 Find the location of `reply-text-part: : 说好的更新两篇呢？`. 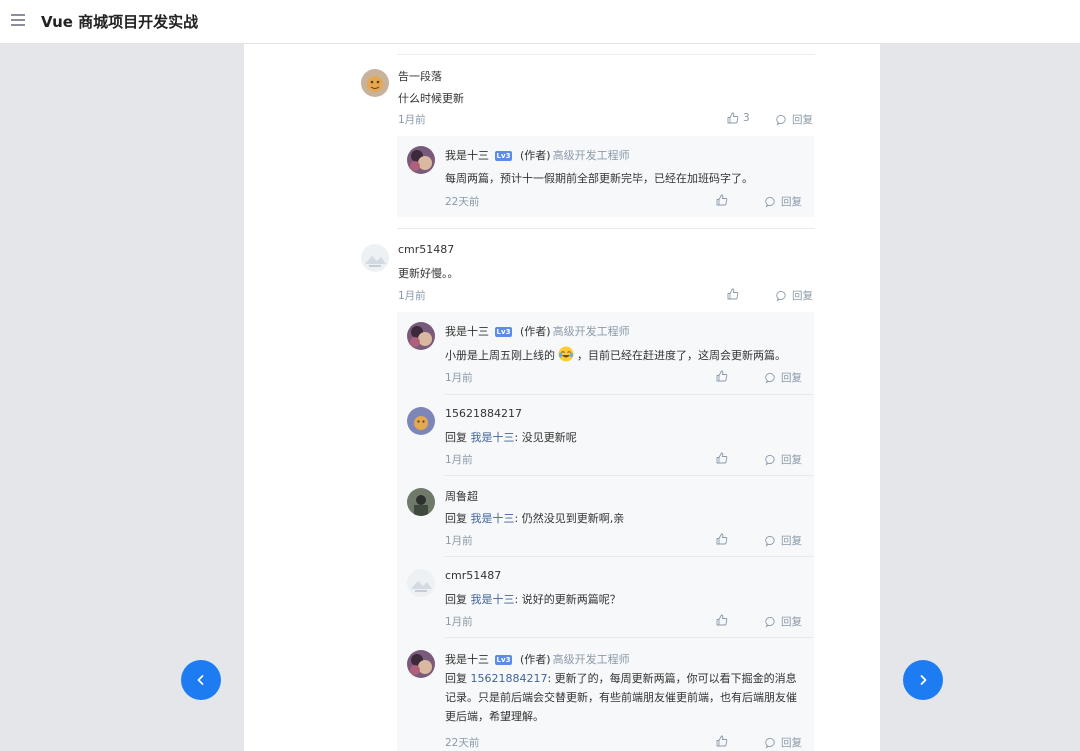

reply-text-part: : 说好的更新两篇呢？ is located at coordinates (567, 599).